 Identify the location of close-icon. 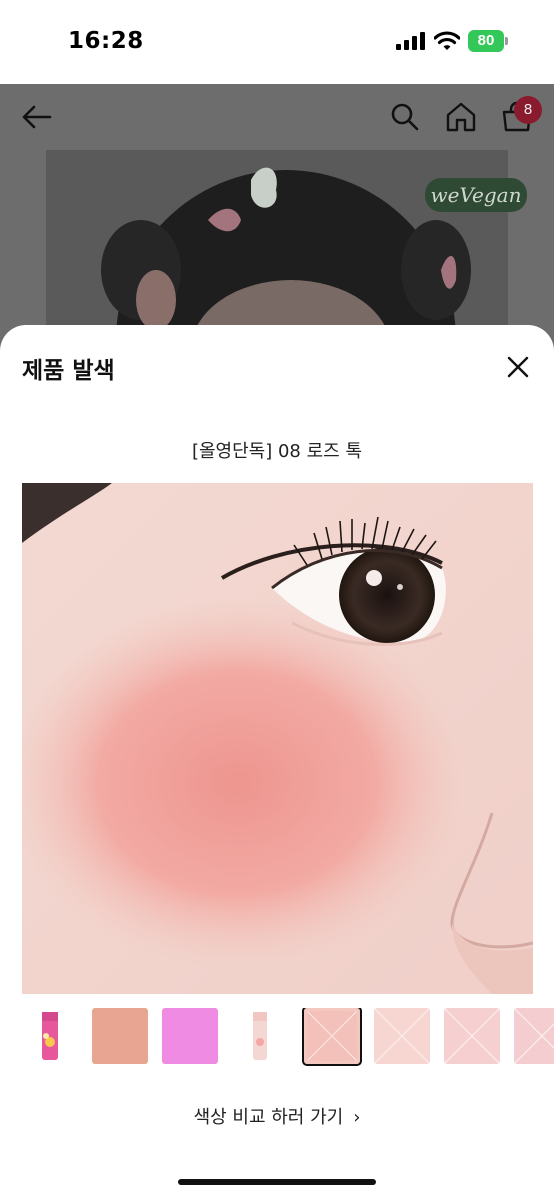
(518, 367).